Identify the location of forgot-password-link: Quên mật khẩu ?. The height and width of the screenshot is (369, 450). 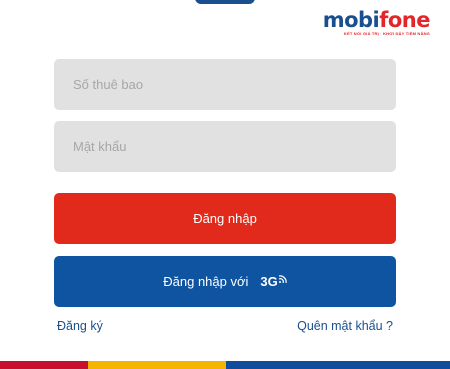
(345, 326).